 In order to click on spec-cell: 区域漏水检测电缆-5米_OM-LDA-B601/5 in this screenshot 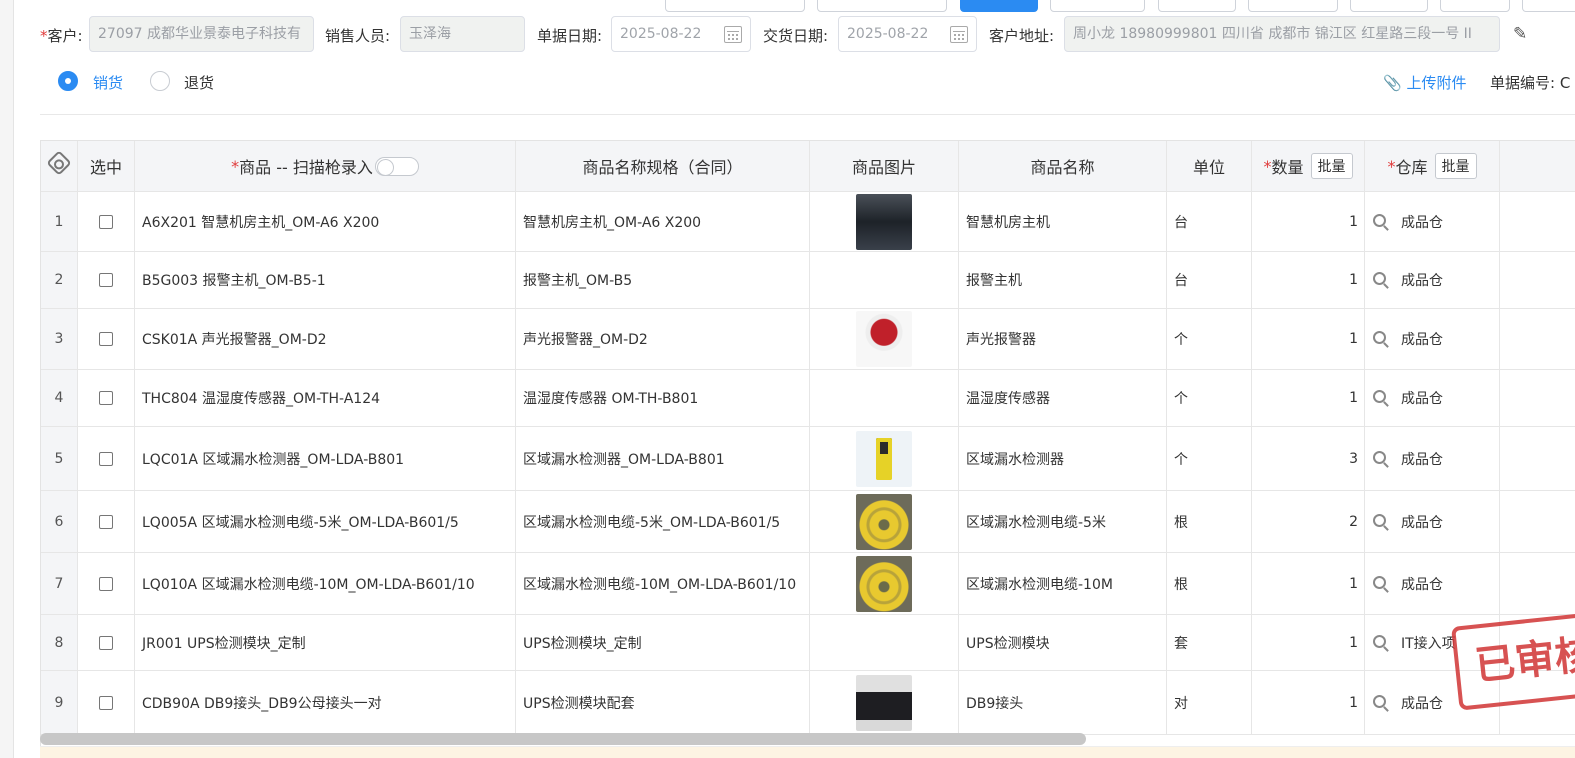, I will do `click(663, 521)`.